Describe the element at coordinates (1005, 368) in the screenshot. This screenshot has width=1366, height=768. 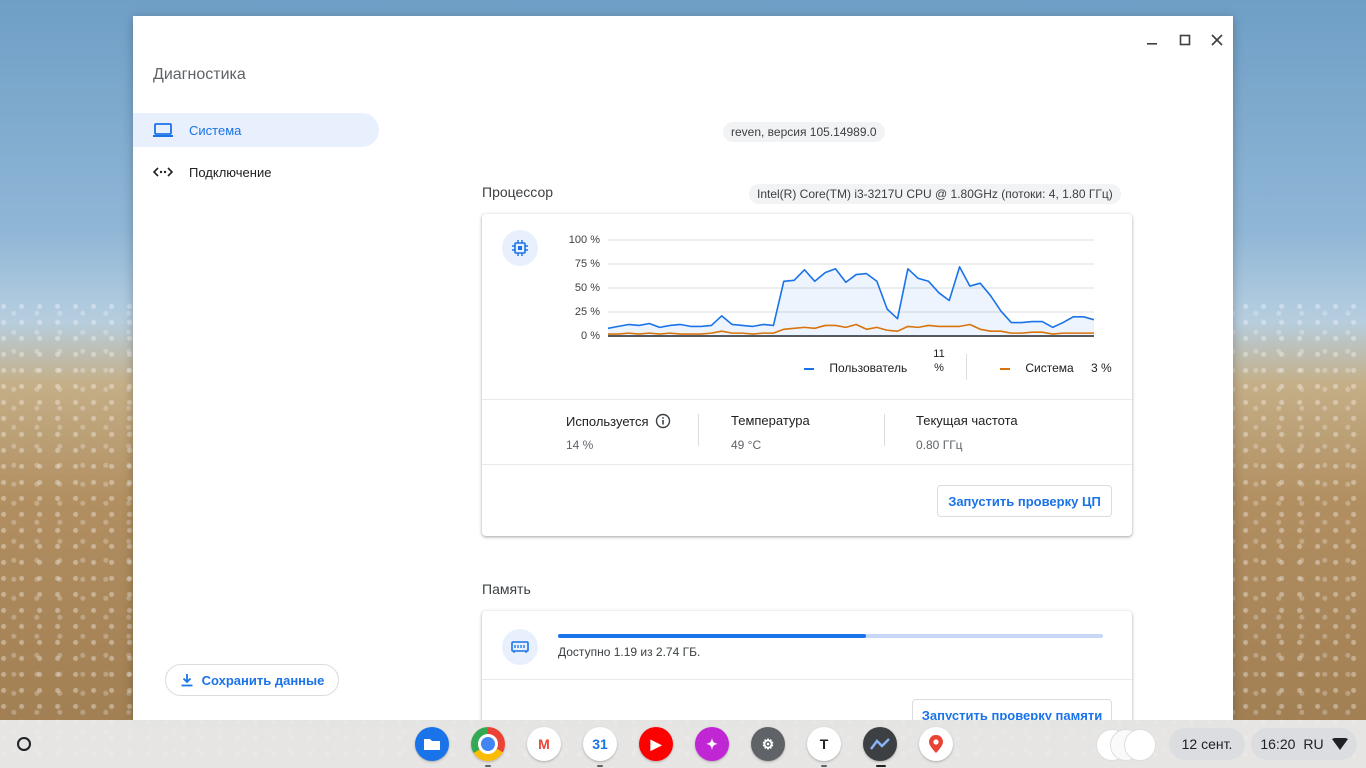
I see `legend-system-swatch` at that location.